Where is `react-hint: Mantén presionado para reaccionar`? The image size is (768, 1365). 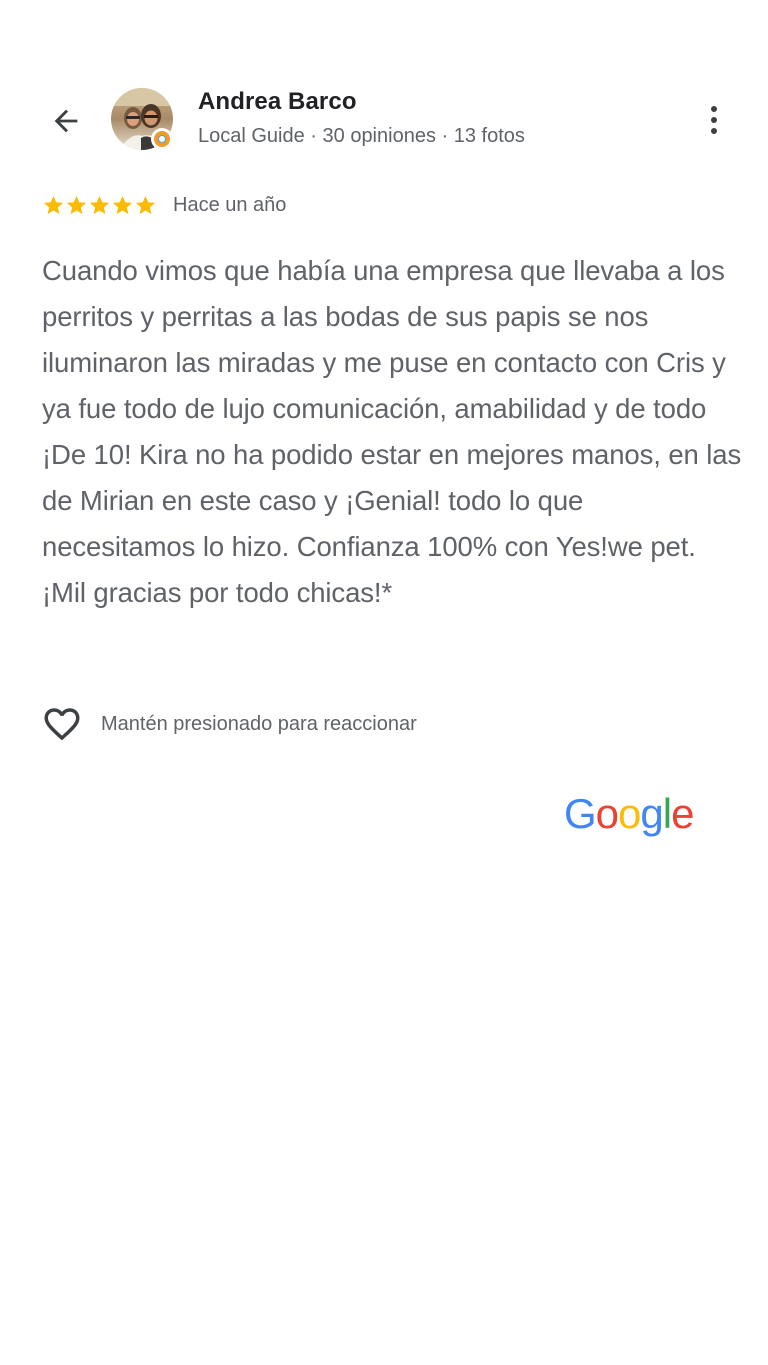 react-hint: Mantén presionado para reaccionar is located at coordinates (259, 723).